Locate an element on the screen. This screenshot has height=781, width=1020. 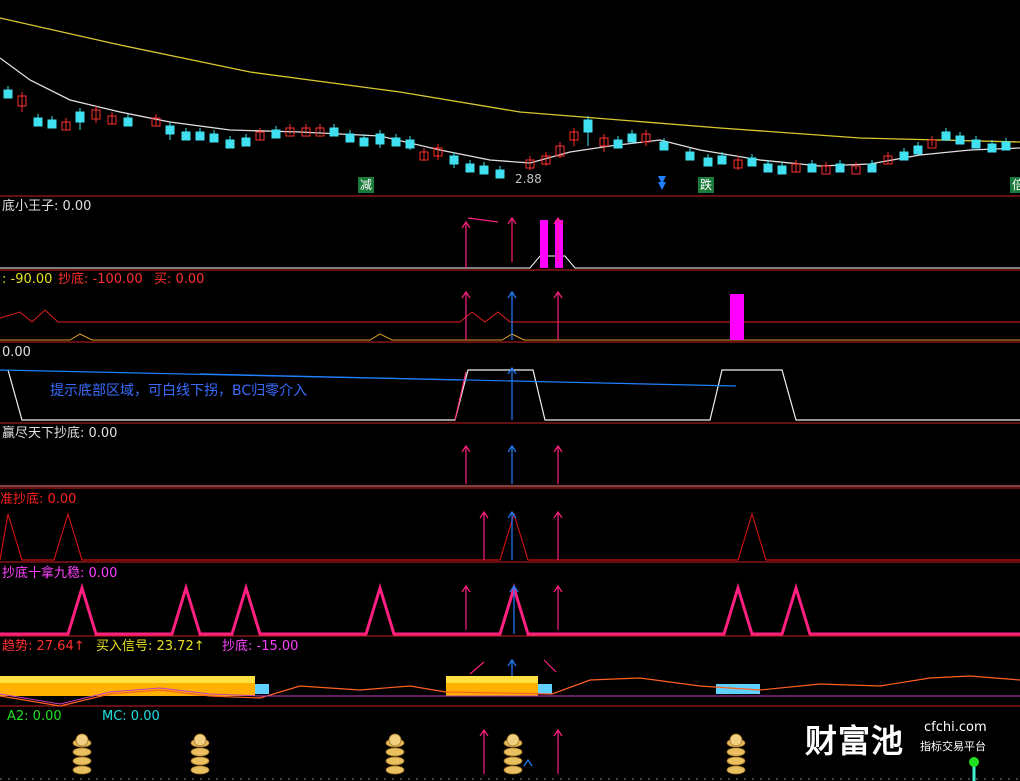
panel1-title: 底小王子: 0.00 is located at coordinates (47, 206).